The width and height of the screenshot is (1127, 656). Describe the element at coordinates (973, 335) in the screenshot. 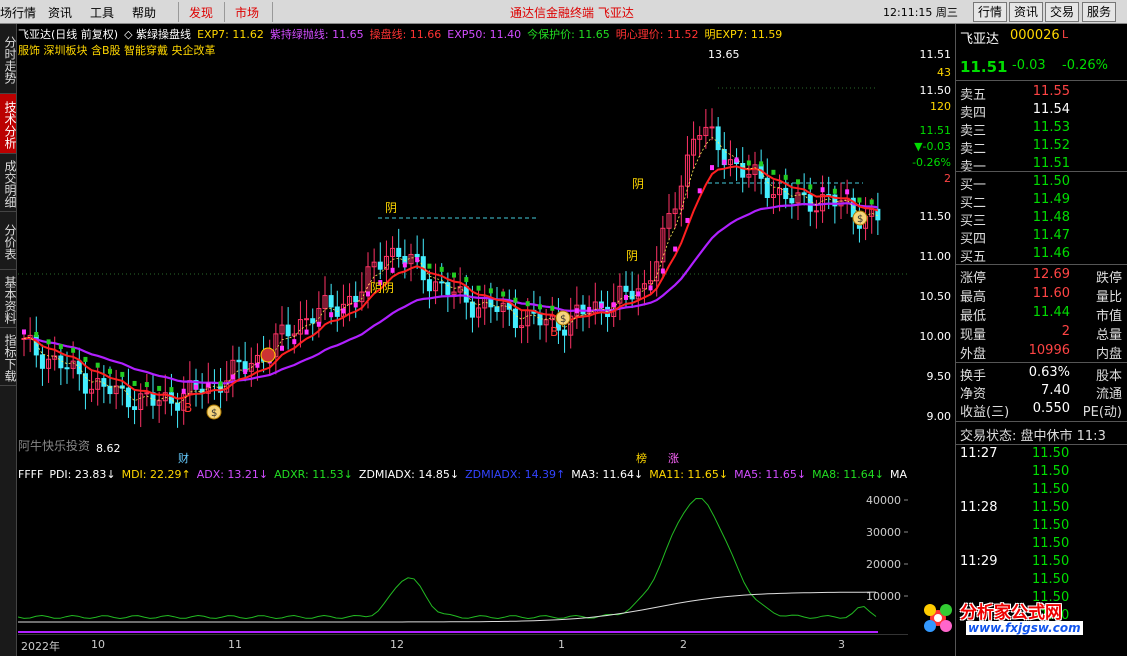

I see `row-label: 现量` at that location.